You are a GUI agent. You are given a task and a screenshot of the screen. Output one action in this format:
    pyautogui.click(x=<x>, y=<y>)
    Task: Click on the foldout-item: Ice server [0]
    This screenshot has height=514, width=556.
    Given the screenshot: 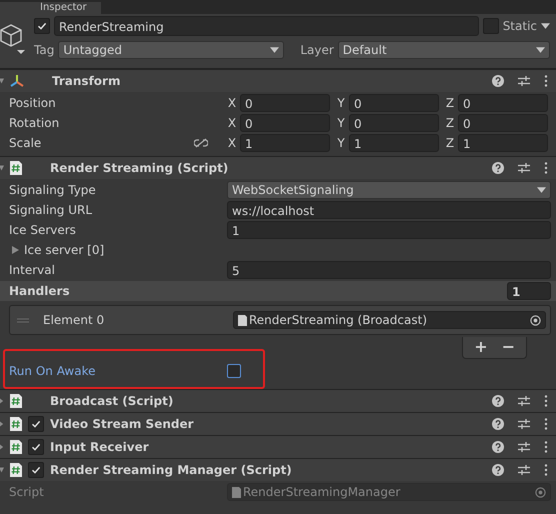 What is the action you would take?
    pyautogui.click(x=56, y=250)
    